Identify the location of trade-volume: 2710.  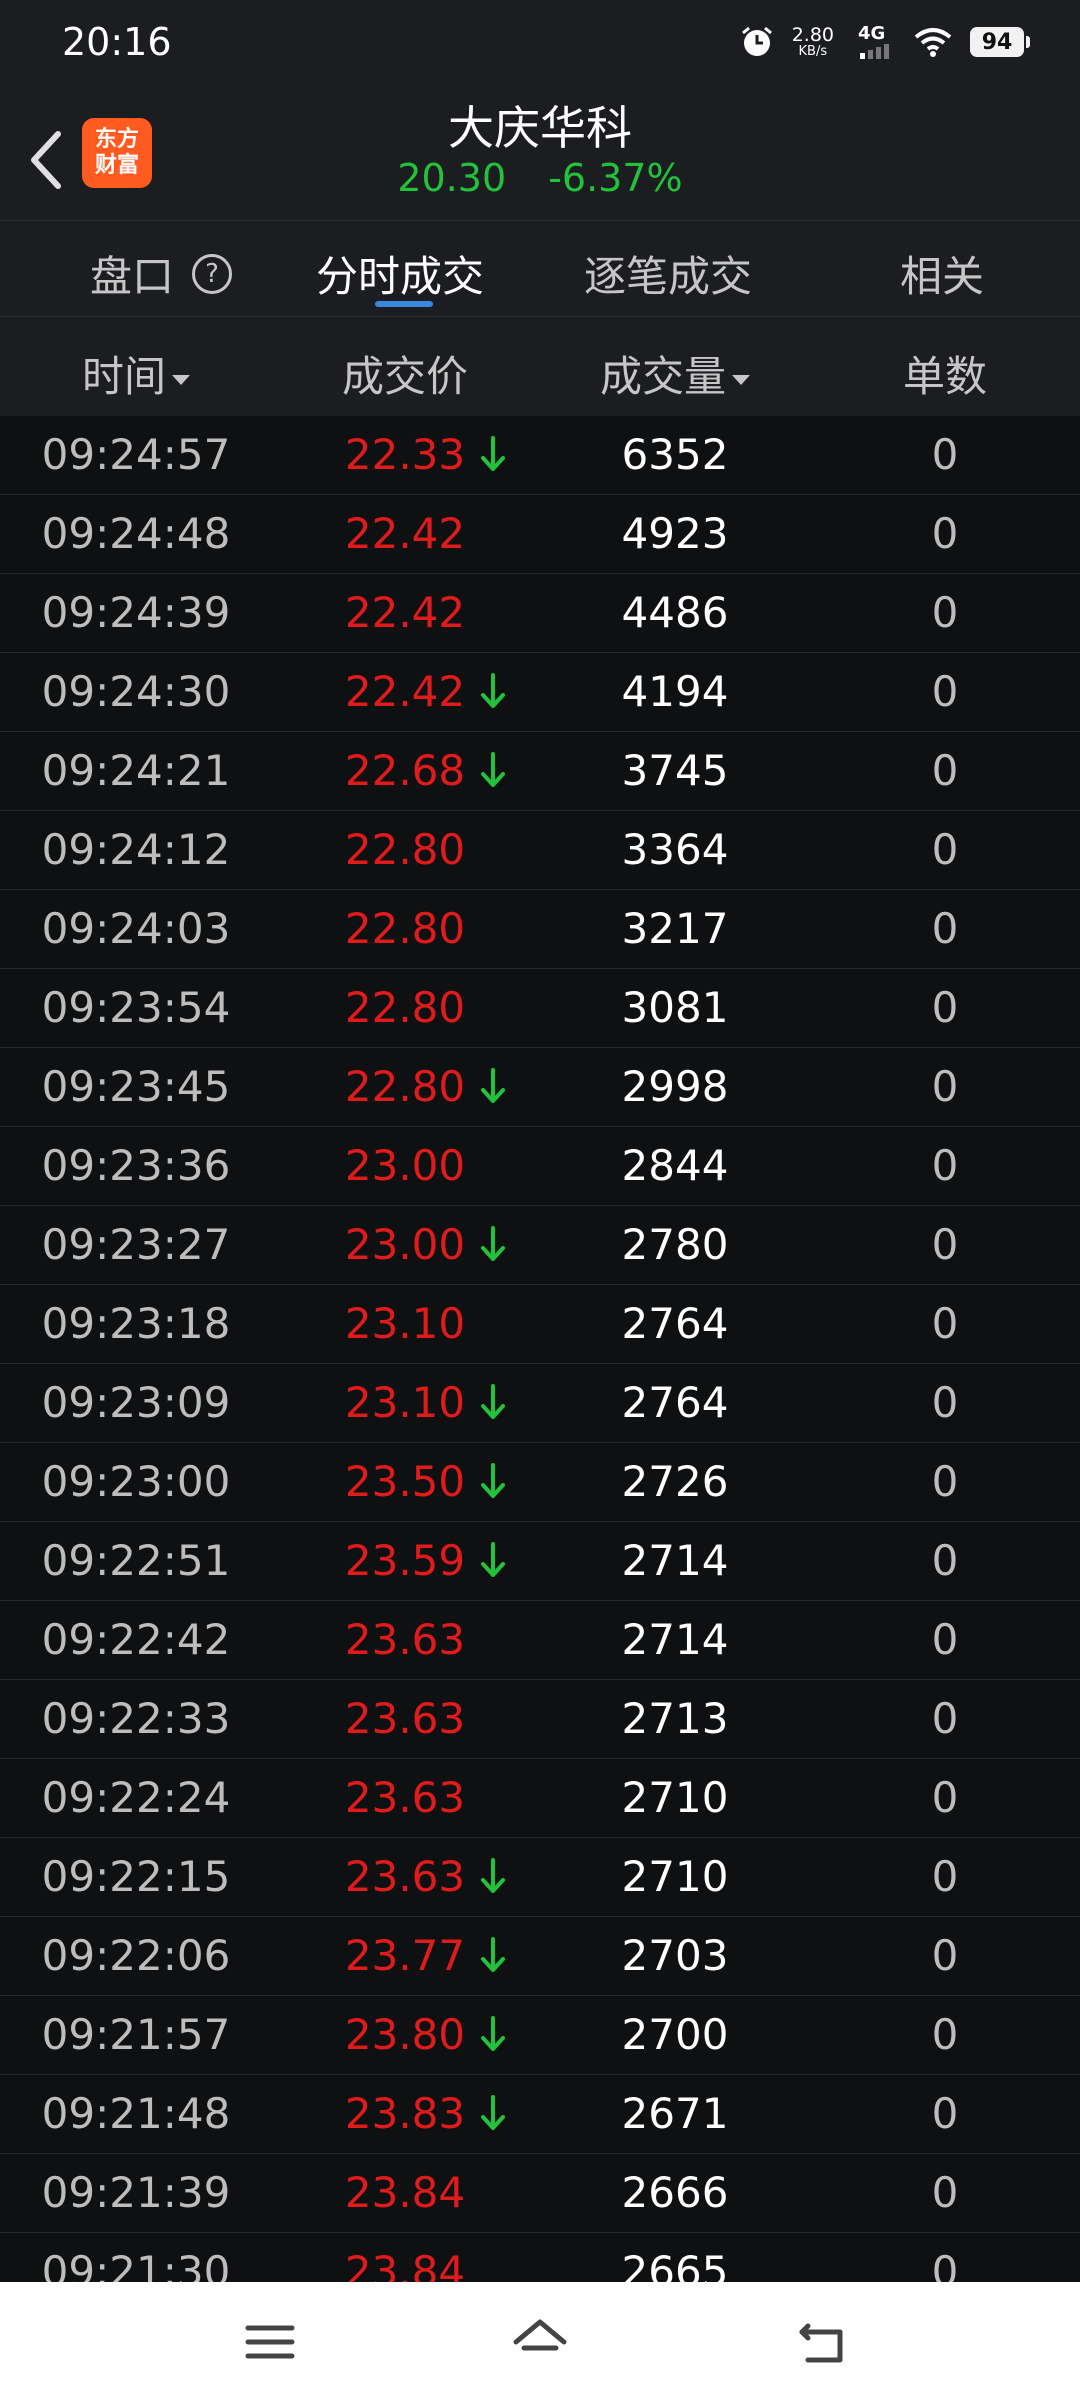
(675, 1797).